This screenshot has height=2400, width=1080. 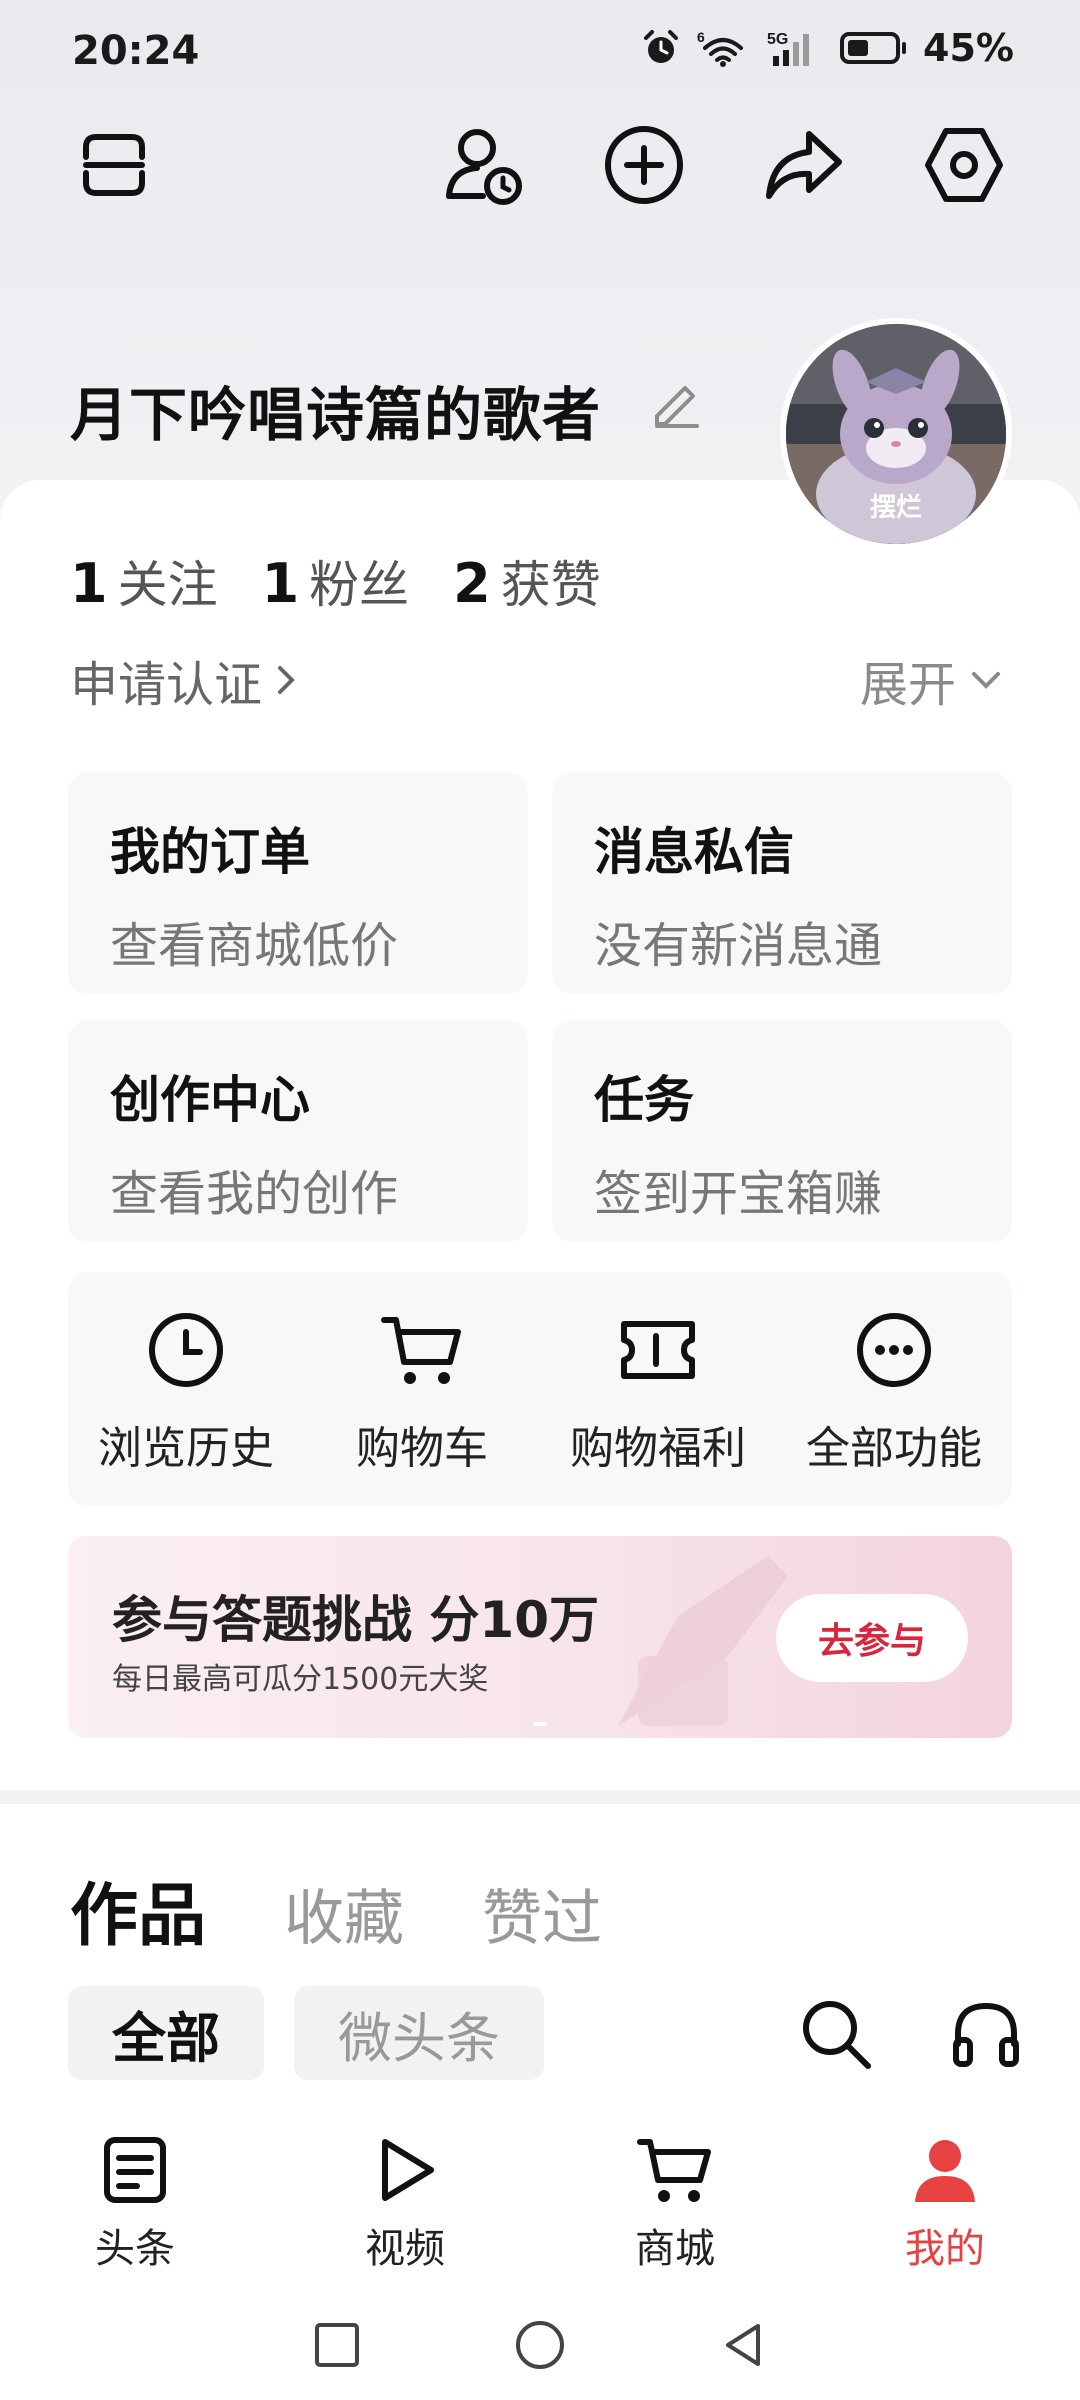 I want to click on shortcut-label: 浏览历史, so click(x=186, y=1448).